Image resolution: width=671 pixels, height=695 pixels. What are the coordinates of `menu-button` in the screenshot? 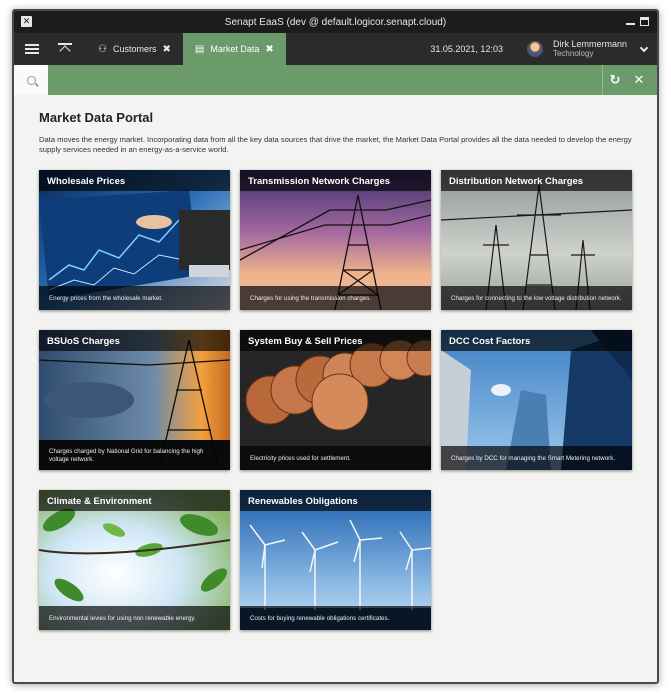 It's located at (32, 49).